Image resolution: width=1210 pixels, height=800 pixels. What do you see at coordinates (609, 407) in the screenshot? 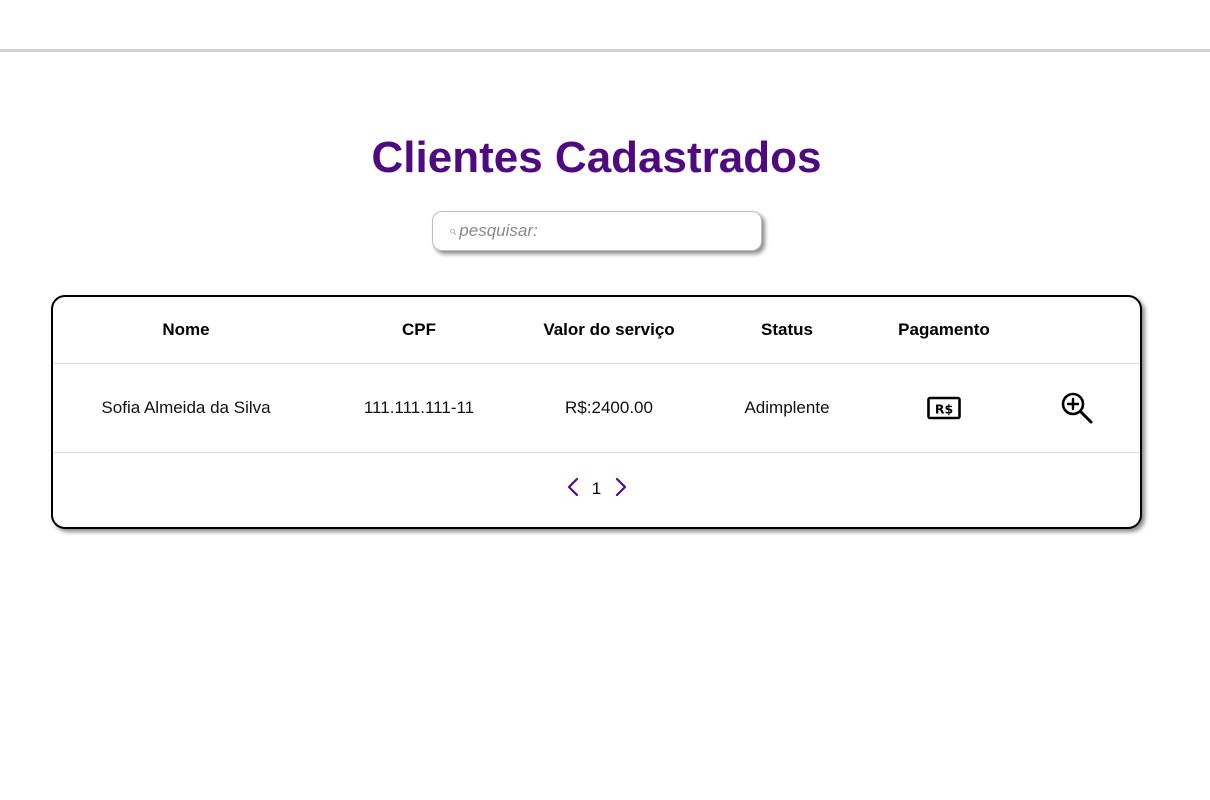
I see `cell-valor: R$:2400.00` at bounding box center [609, 407].